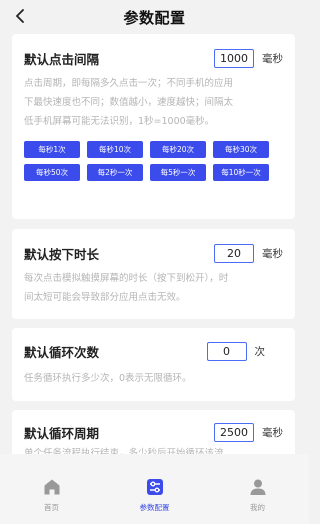 The height and width of the screenshot is (524, 320). Describe the element at coordinates (234, 58) in the screenshot. I see `click-interval-input` at that location.